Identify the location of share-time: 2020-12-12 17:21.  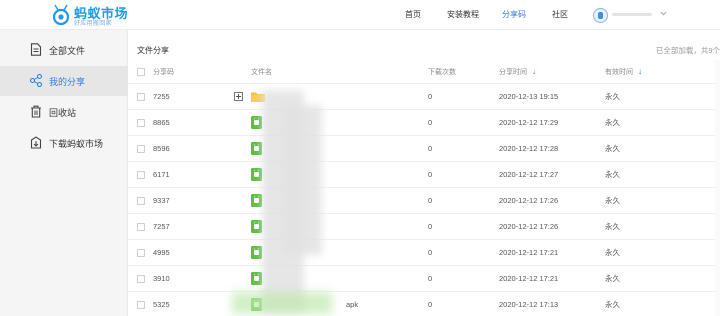
(529, 252).